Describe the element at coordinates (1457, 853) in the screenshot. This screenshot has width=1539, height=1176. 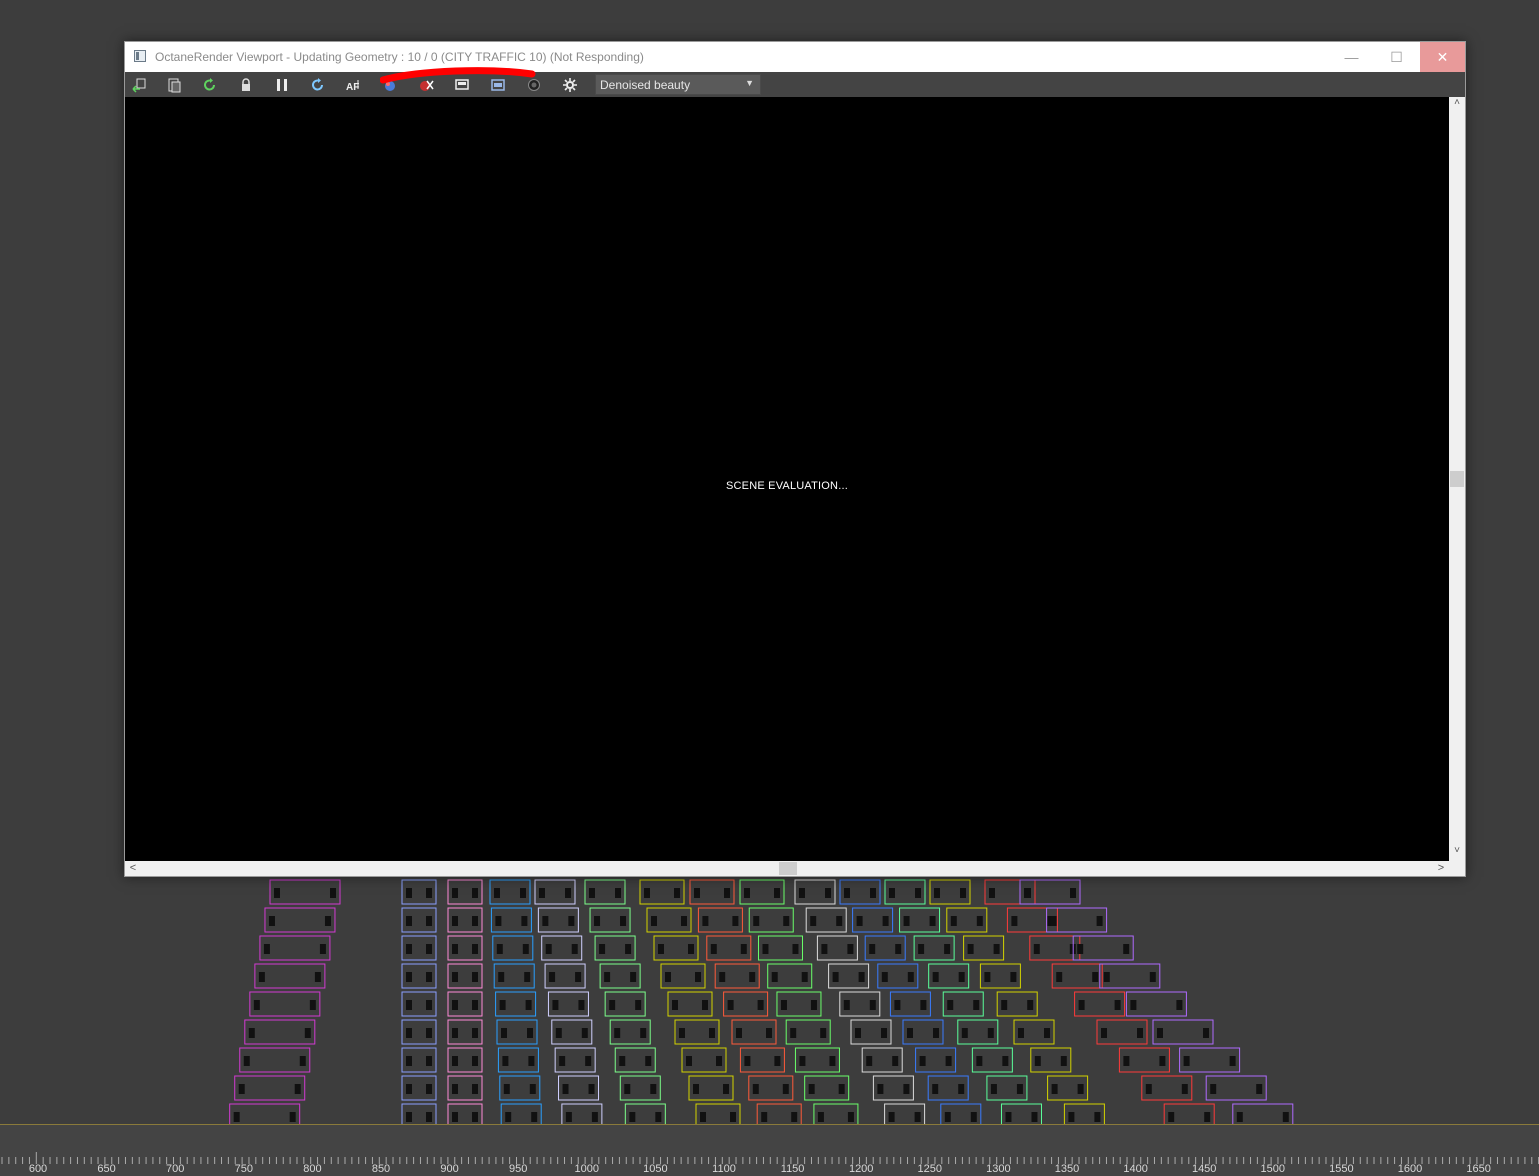
I see `scroll-down-icon: ˅` at that location.